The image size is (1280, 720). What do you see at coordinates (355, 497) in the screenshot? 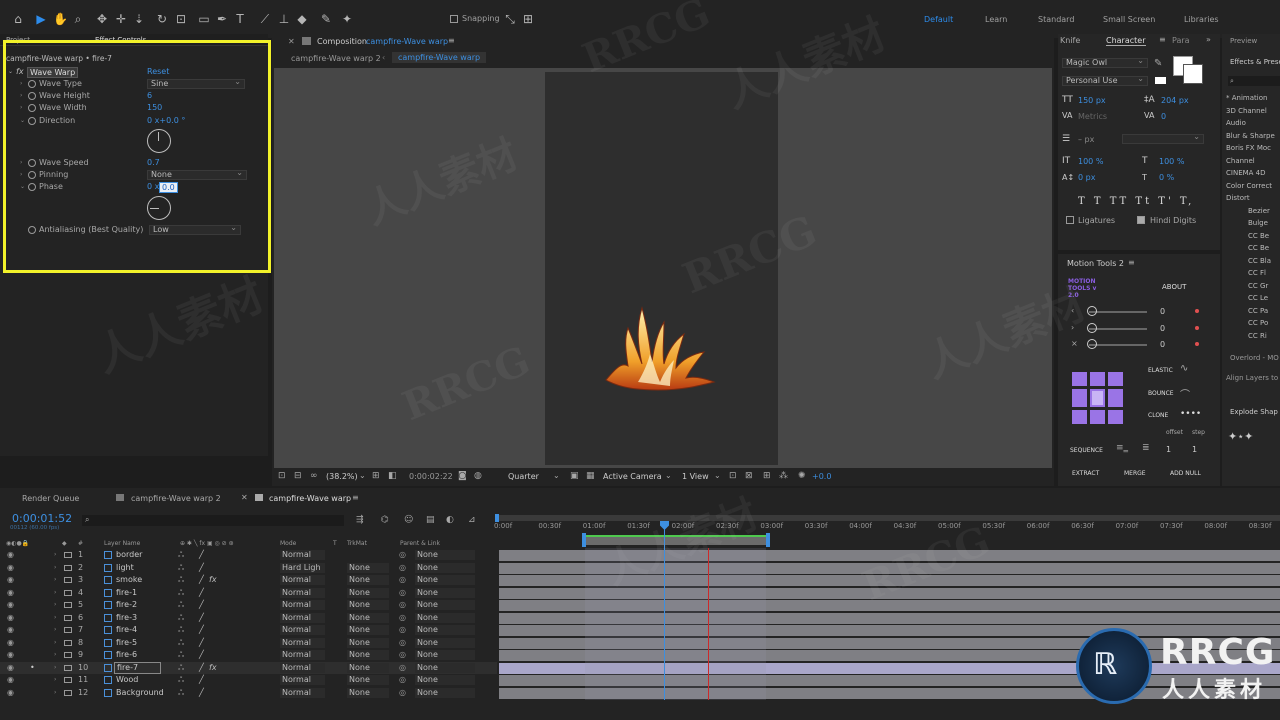
I see `panel-menu-icon: ≡` at bounding box center [355, 497].